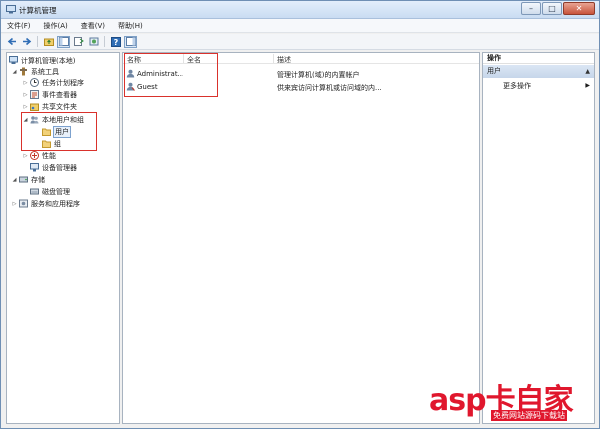 This screenshot has height=429, width=600. Describe the element at coordinates (62, 131) in the screenshot. I see `tree-label-users: 用户` at that location.